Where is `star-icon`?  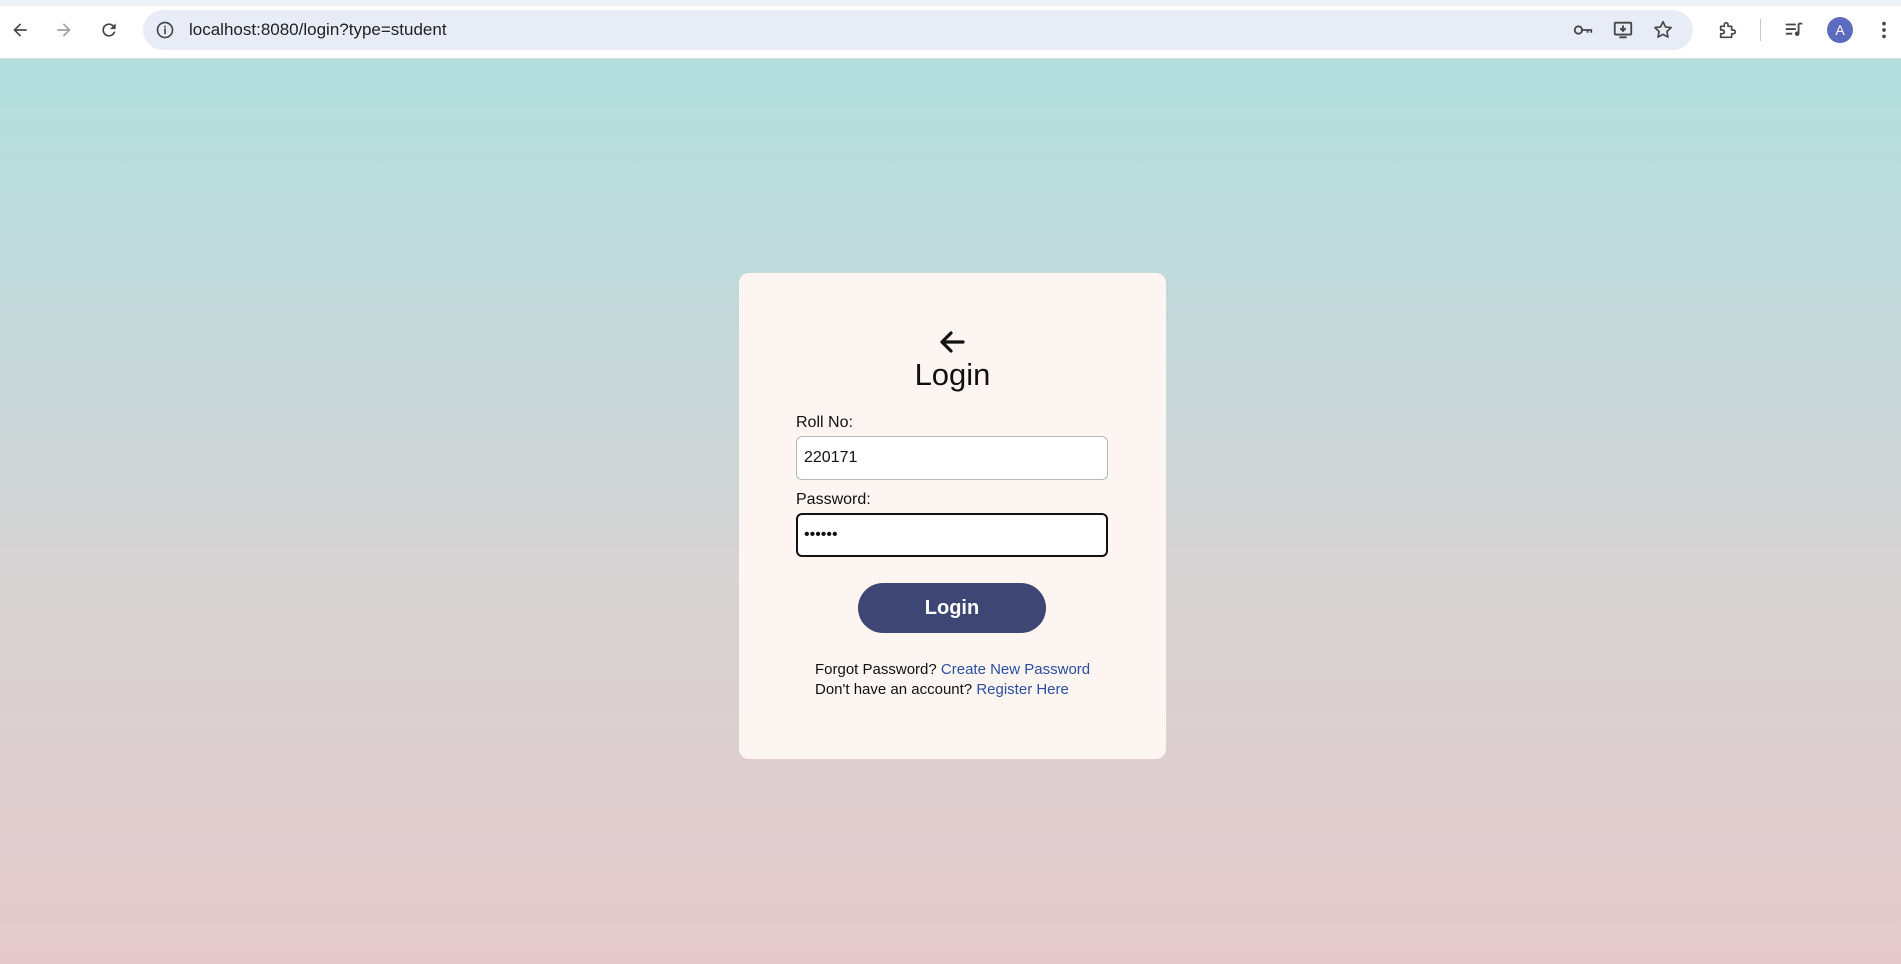 star-icon is located at coordinates (1663, 29).